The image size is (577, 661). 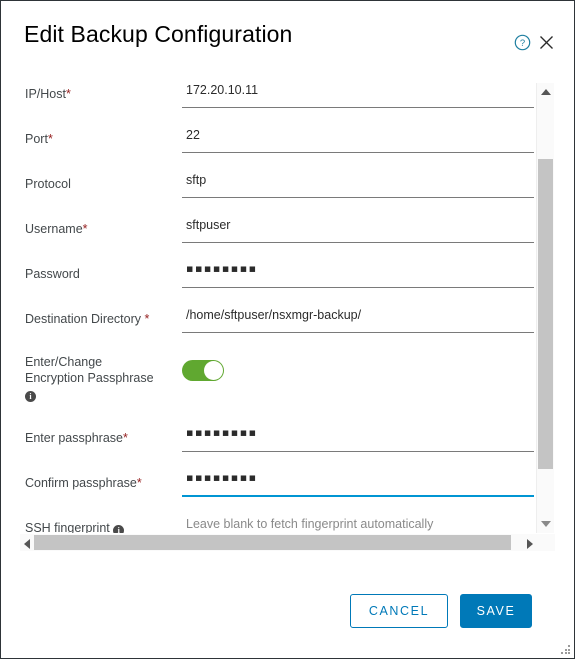 I want to click on label-encryption-passphrase: Enter/Change Encryption Passphrase i, so click(x=89, y=378).